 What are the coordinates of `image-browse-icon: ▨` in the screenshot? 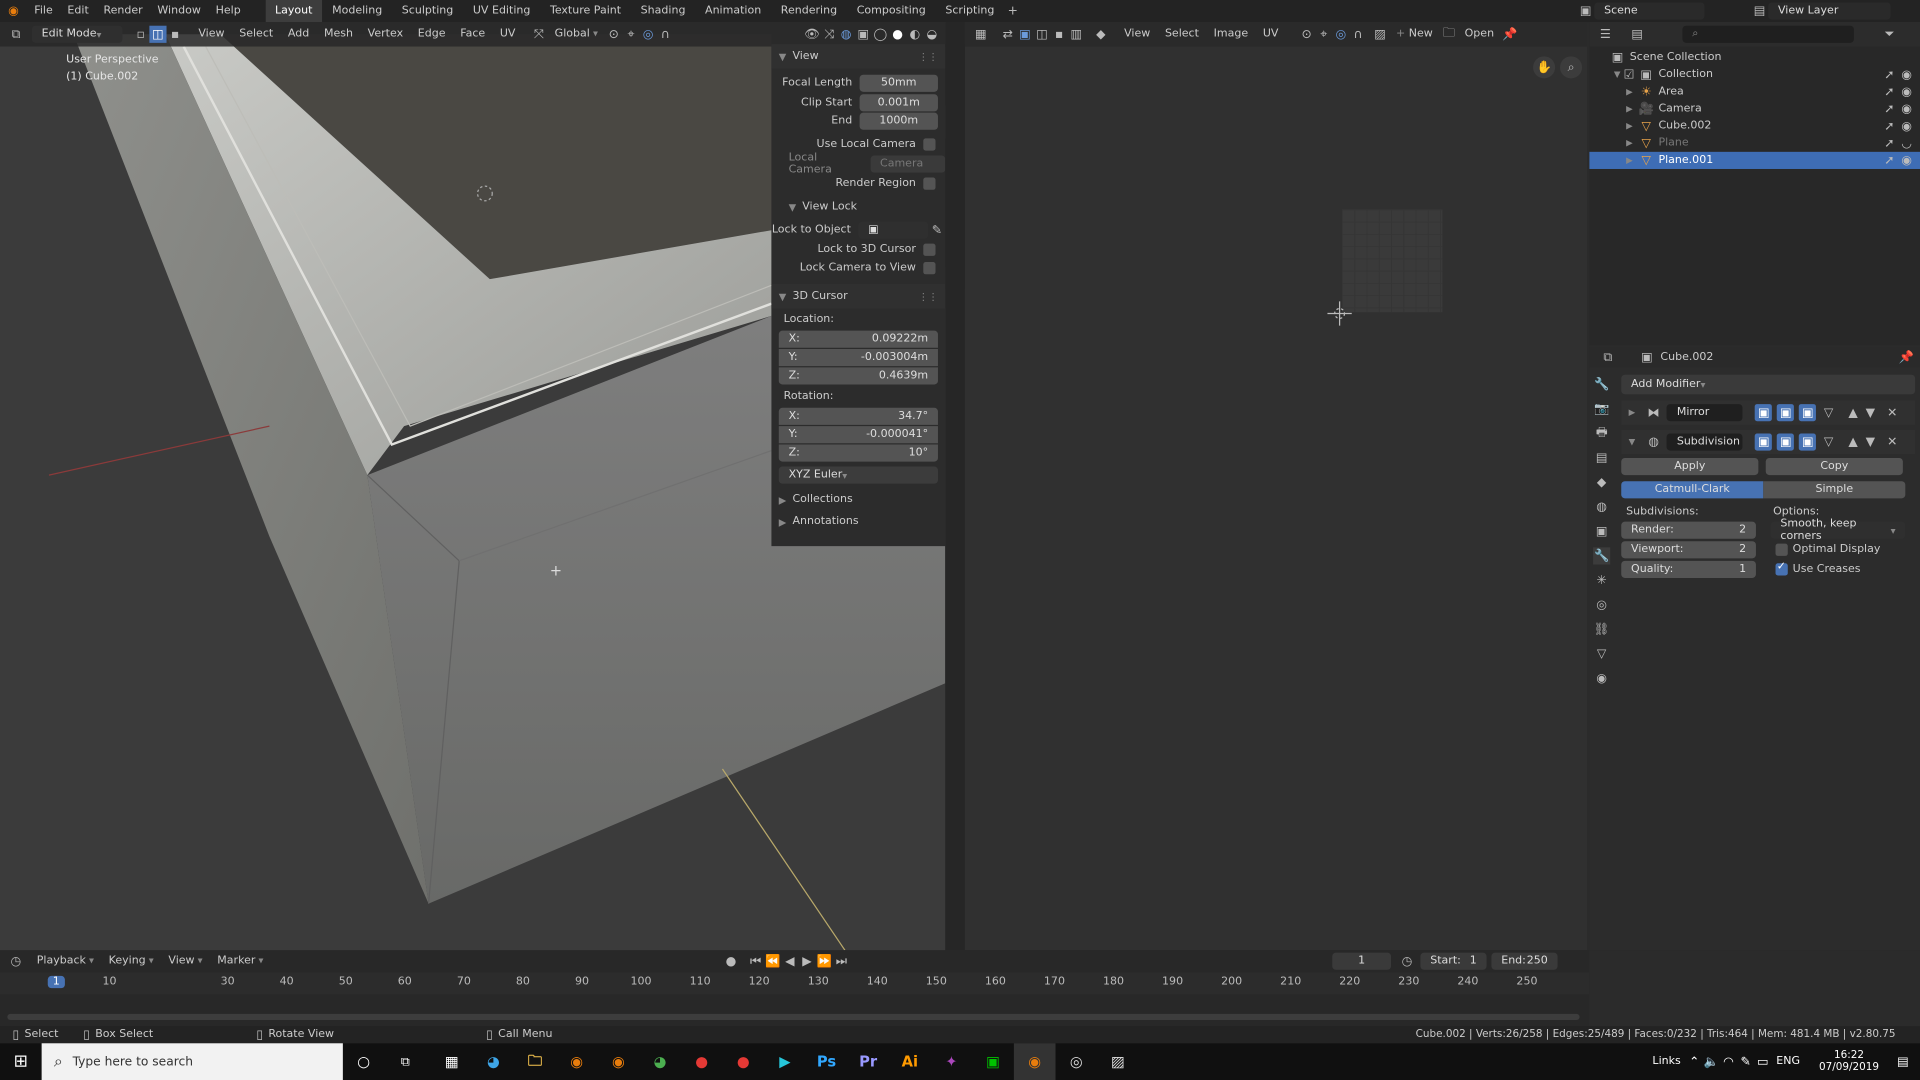 It's located at (1380, 34).